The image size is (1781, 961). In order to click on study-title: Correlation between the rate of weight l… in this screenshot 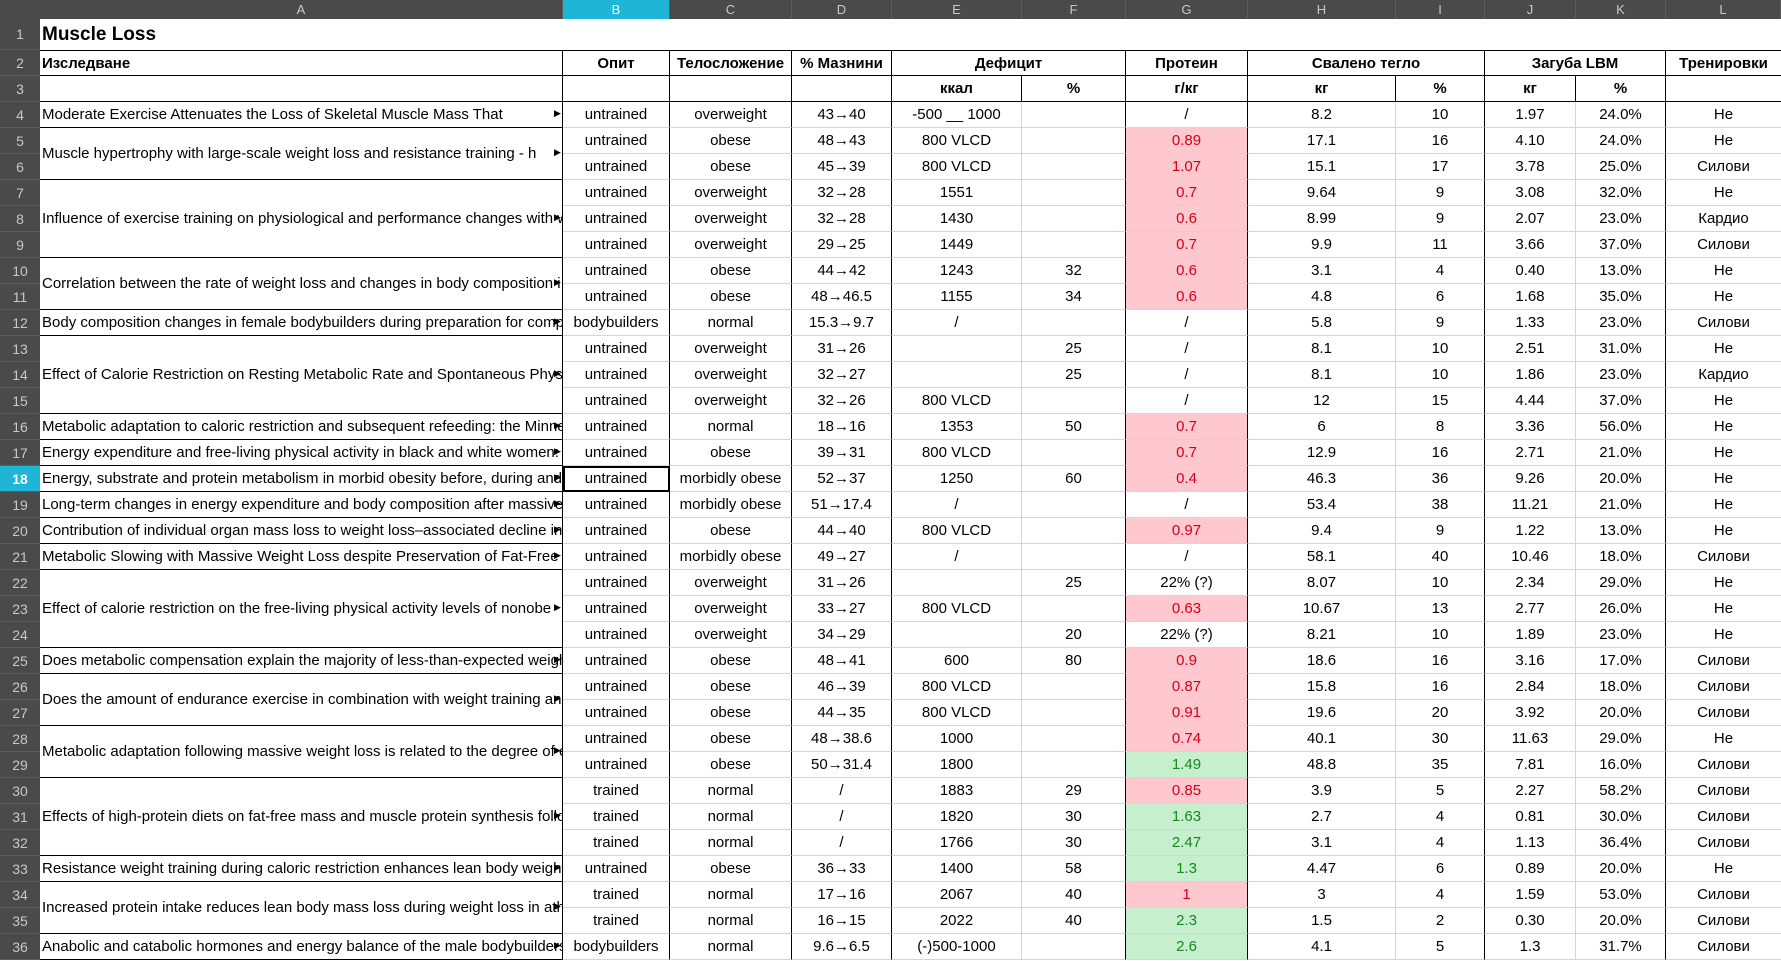, I will do `click(301, 284)`.